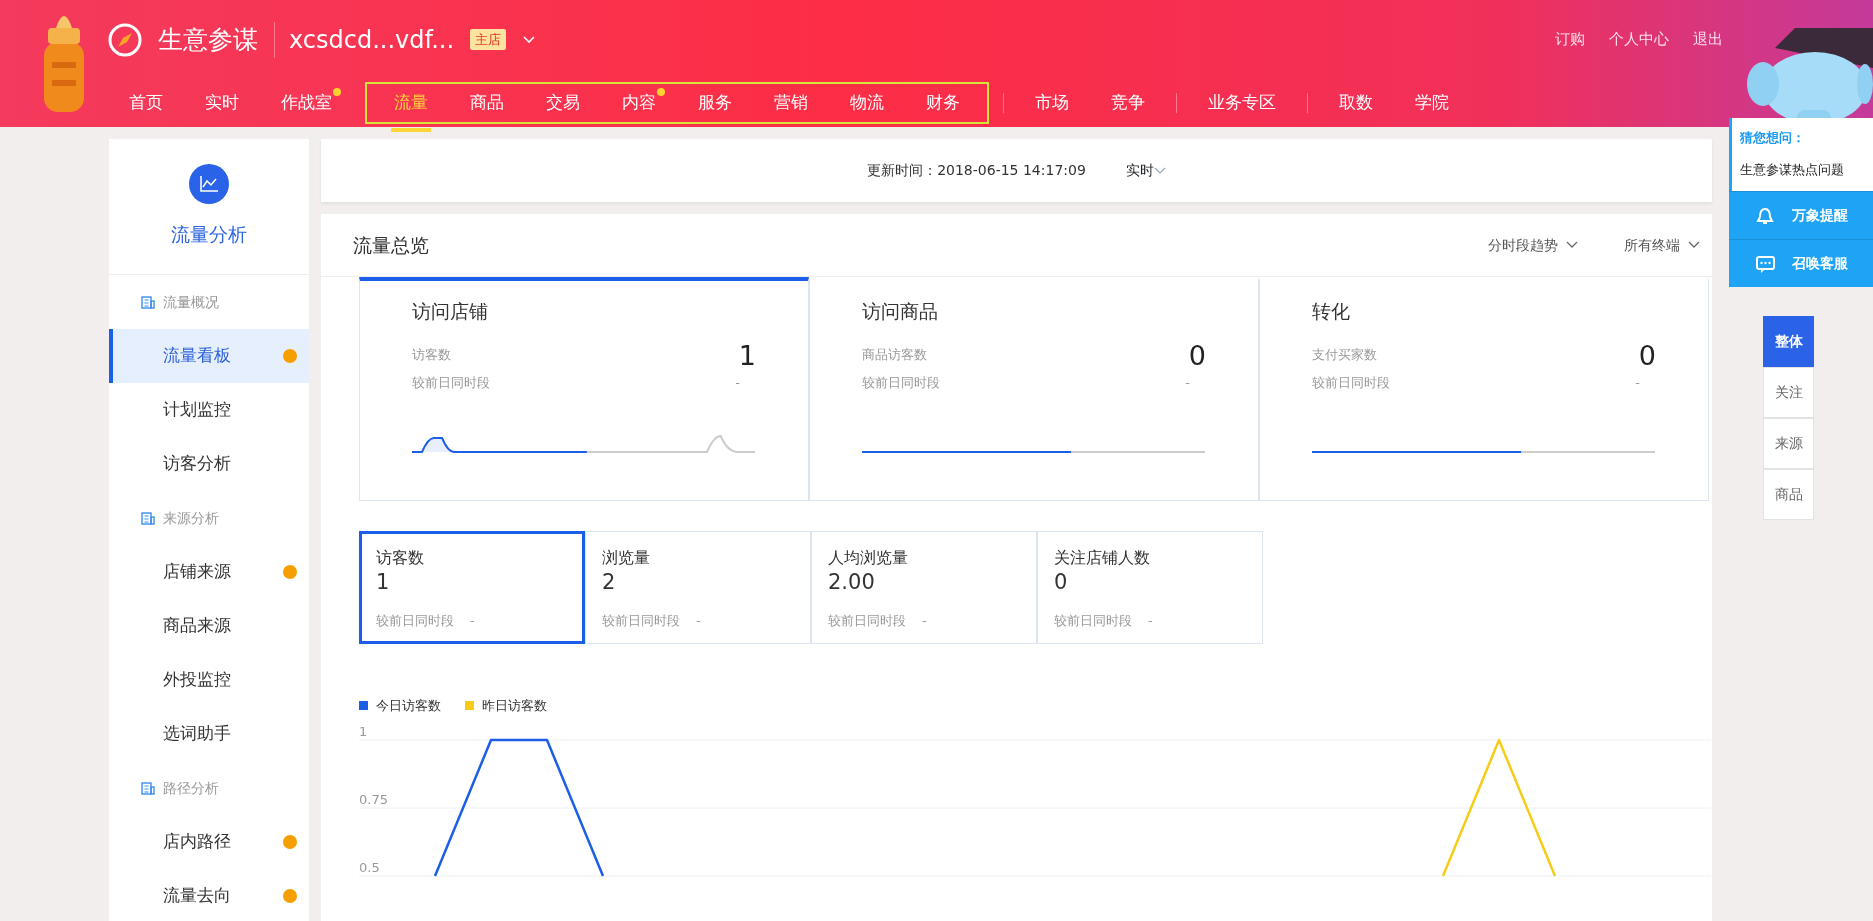 This screenshot has height=921, width=1873. Describe the element at coordinates (306, 103) in the screenshot. I see `nav-tab: 作战室` at that location.